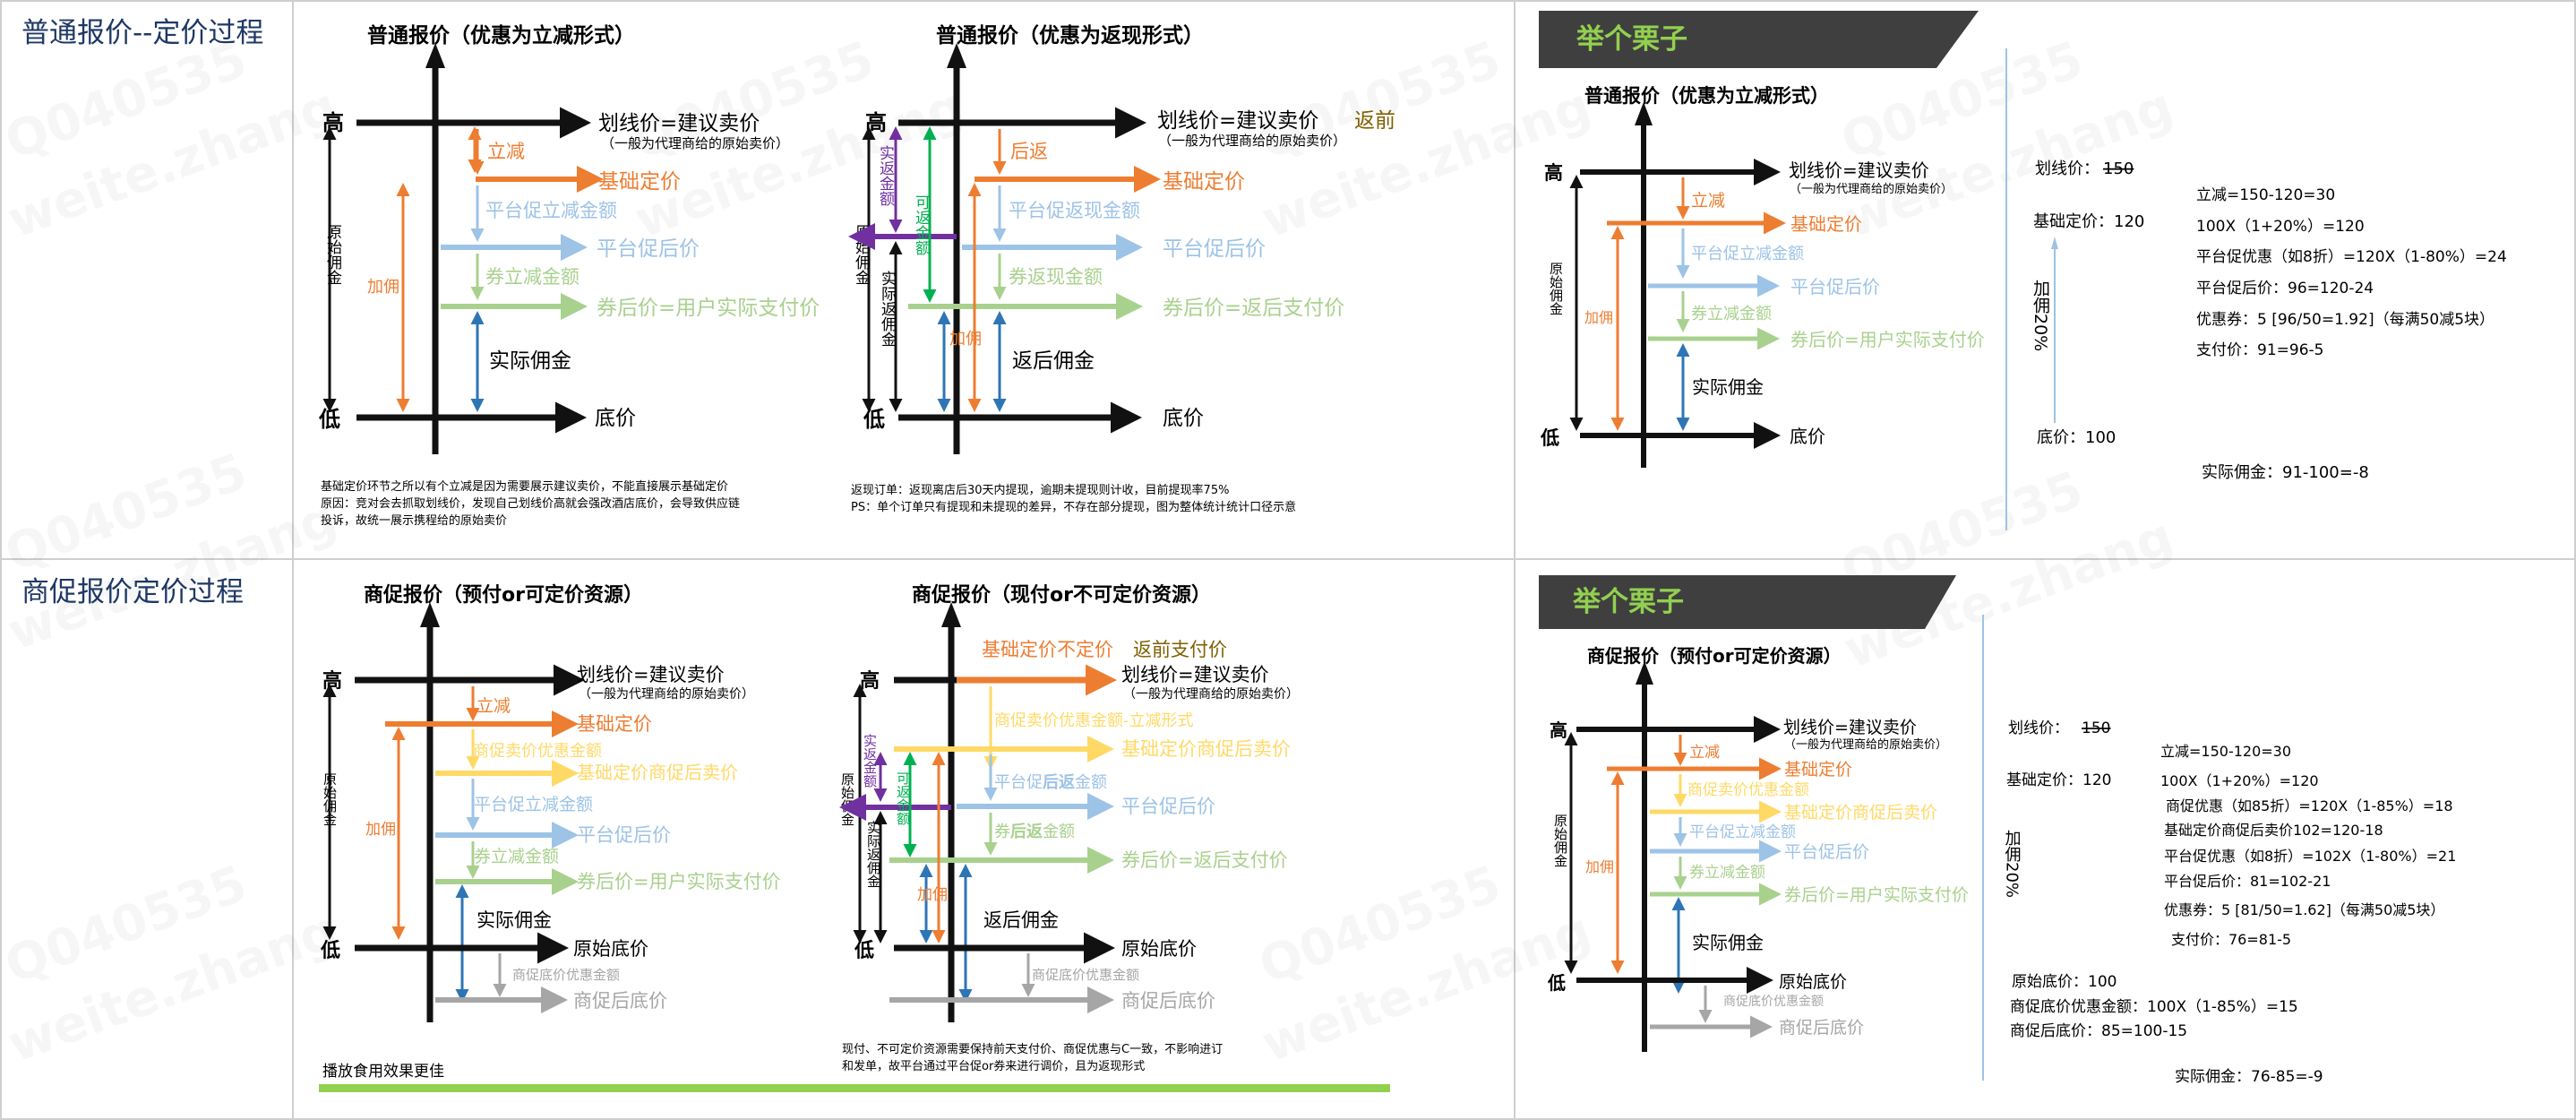 This screenshot has width=2576, height=1120. What do you see at coordinates (2247, 882) in the screenshot?
I see `calc-line: 平台促后价：81=102-21` at bounding box center [2247, 882].